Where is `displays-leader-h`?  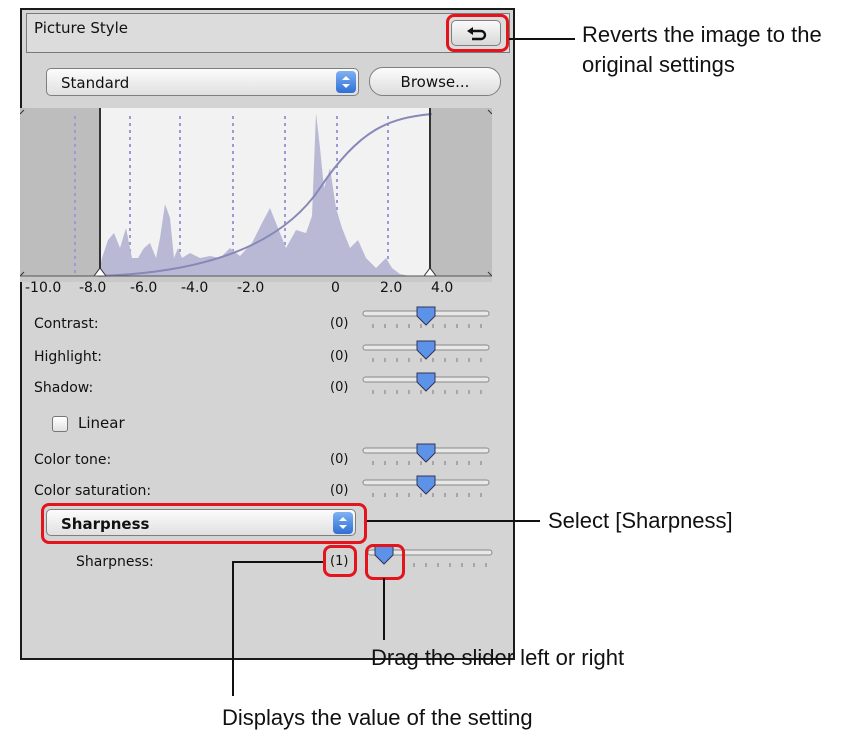 displays-leader-h is located at coordinates (278, 562).